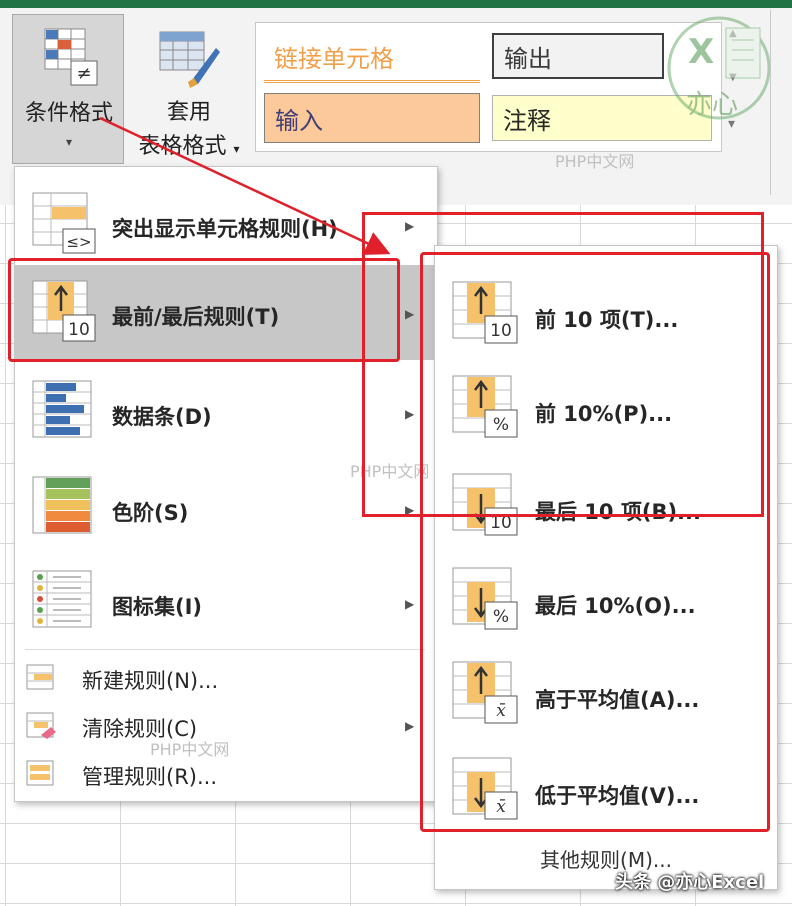 The height and width of the screenshot is (906, 792). Describe the element at coordinates (245, 185) in the screenshot. I see `annotation-arrow` at that location.